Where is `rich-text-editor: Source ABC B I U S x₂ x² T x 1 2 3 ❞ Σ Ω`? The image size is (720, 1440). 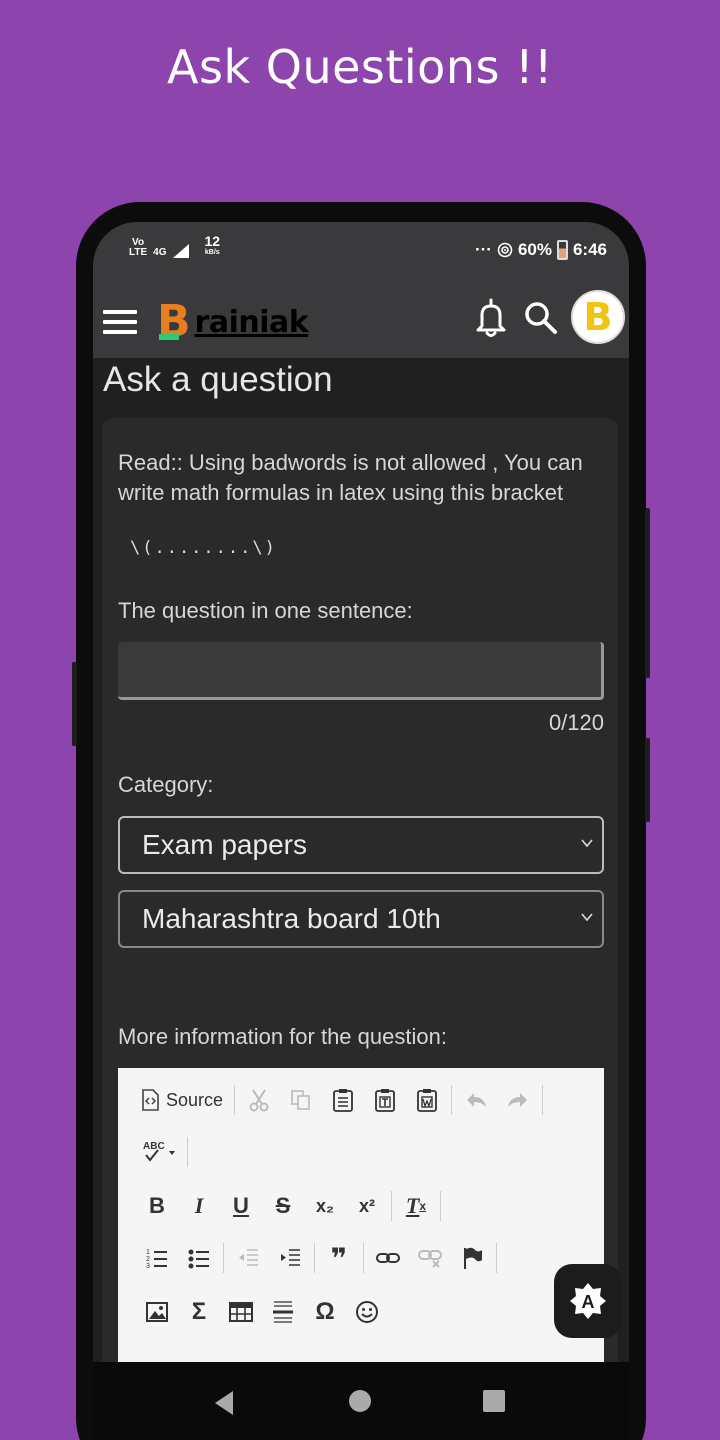
rich-text-editor: Source ABC B I U S x₂ x² T x 1 2 3 ❞ Σ Ω is located at coordinates (361, 1215).